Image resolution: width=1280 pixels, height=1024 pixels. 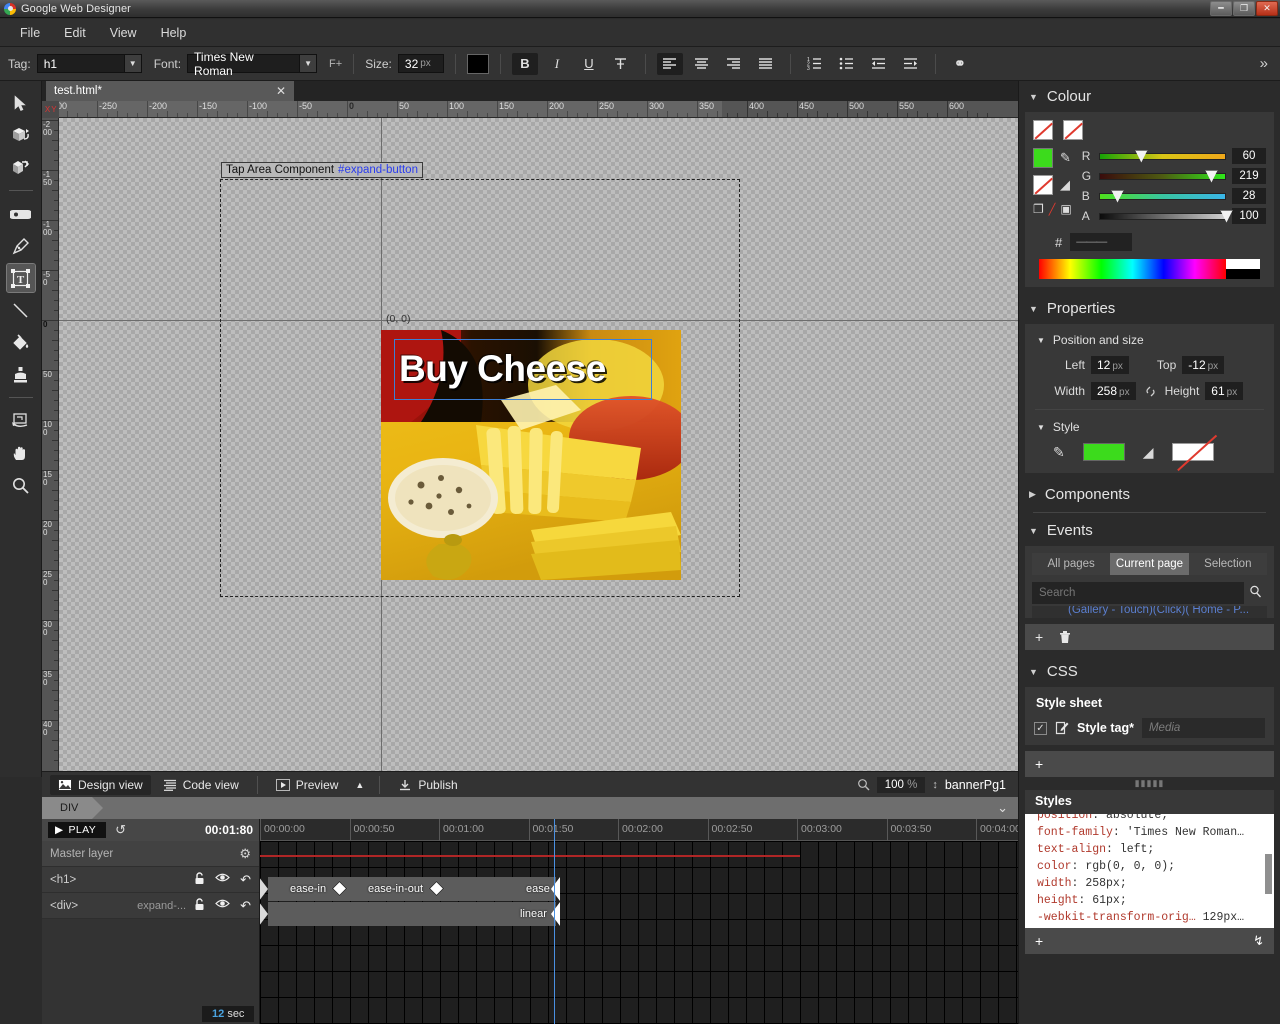 I want to click on css-section-header: ▼ CSS, so click(x=1149, y=671).